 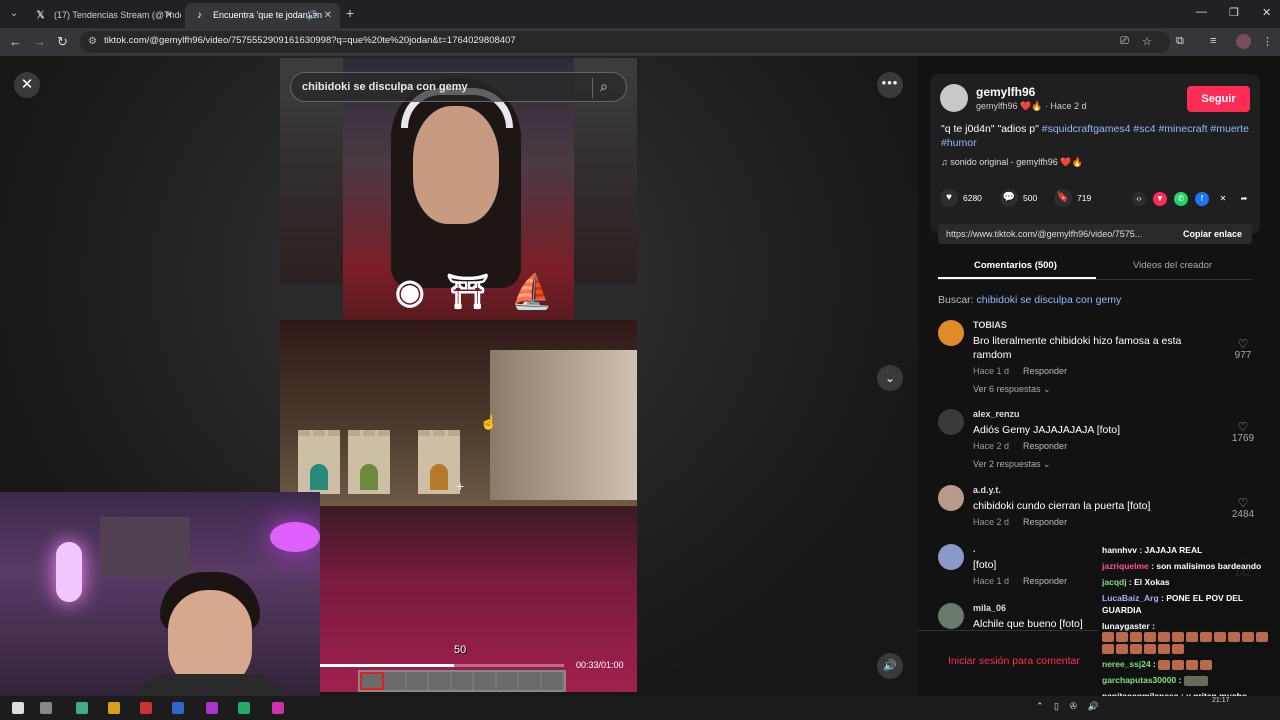 What do you see at coordinates (1202, 199) in the screenshot?
I see `facebook-icon: f` at bounding box center [1202, 199].